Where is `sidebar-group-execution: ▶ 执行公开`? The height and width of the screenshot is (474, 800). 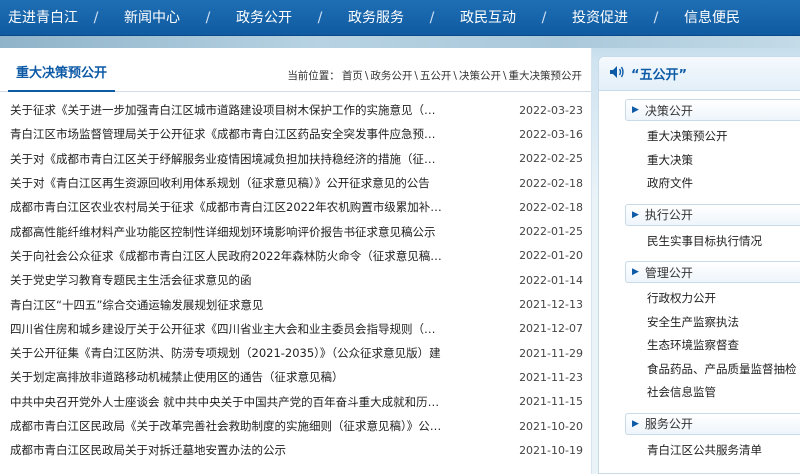 sidebar-group-execution: ▶ 执行公开 is located at coordinates (712, 214).